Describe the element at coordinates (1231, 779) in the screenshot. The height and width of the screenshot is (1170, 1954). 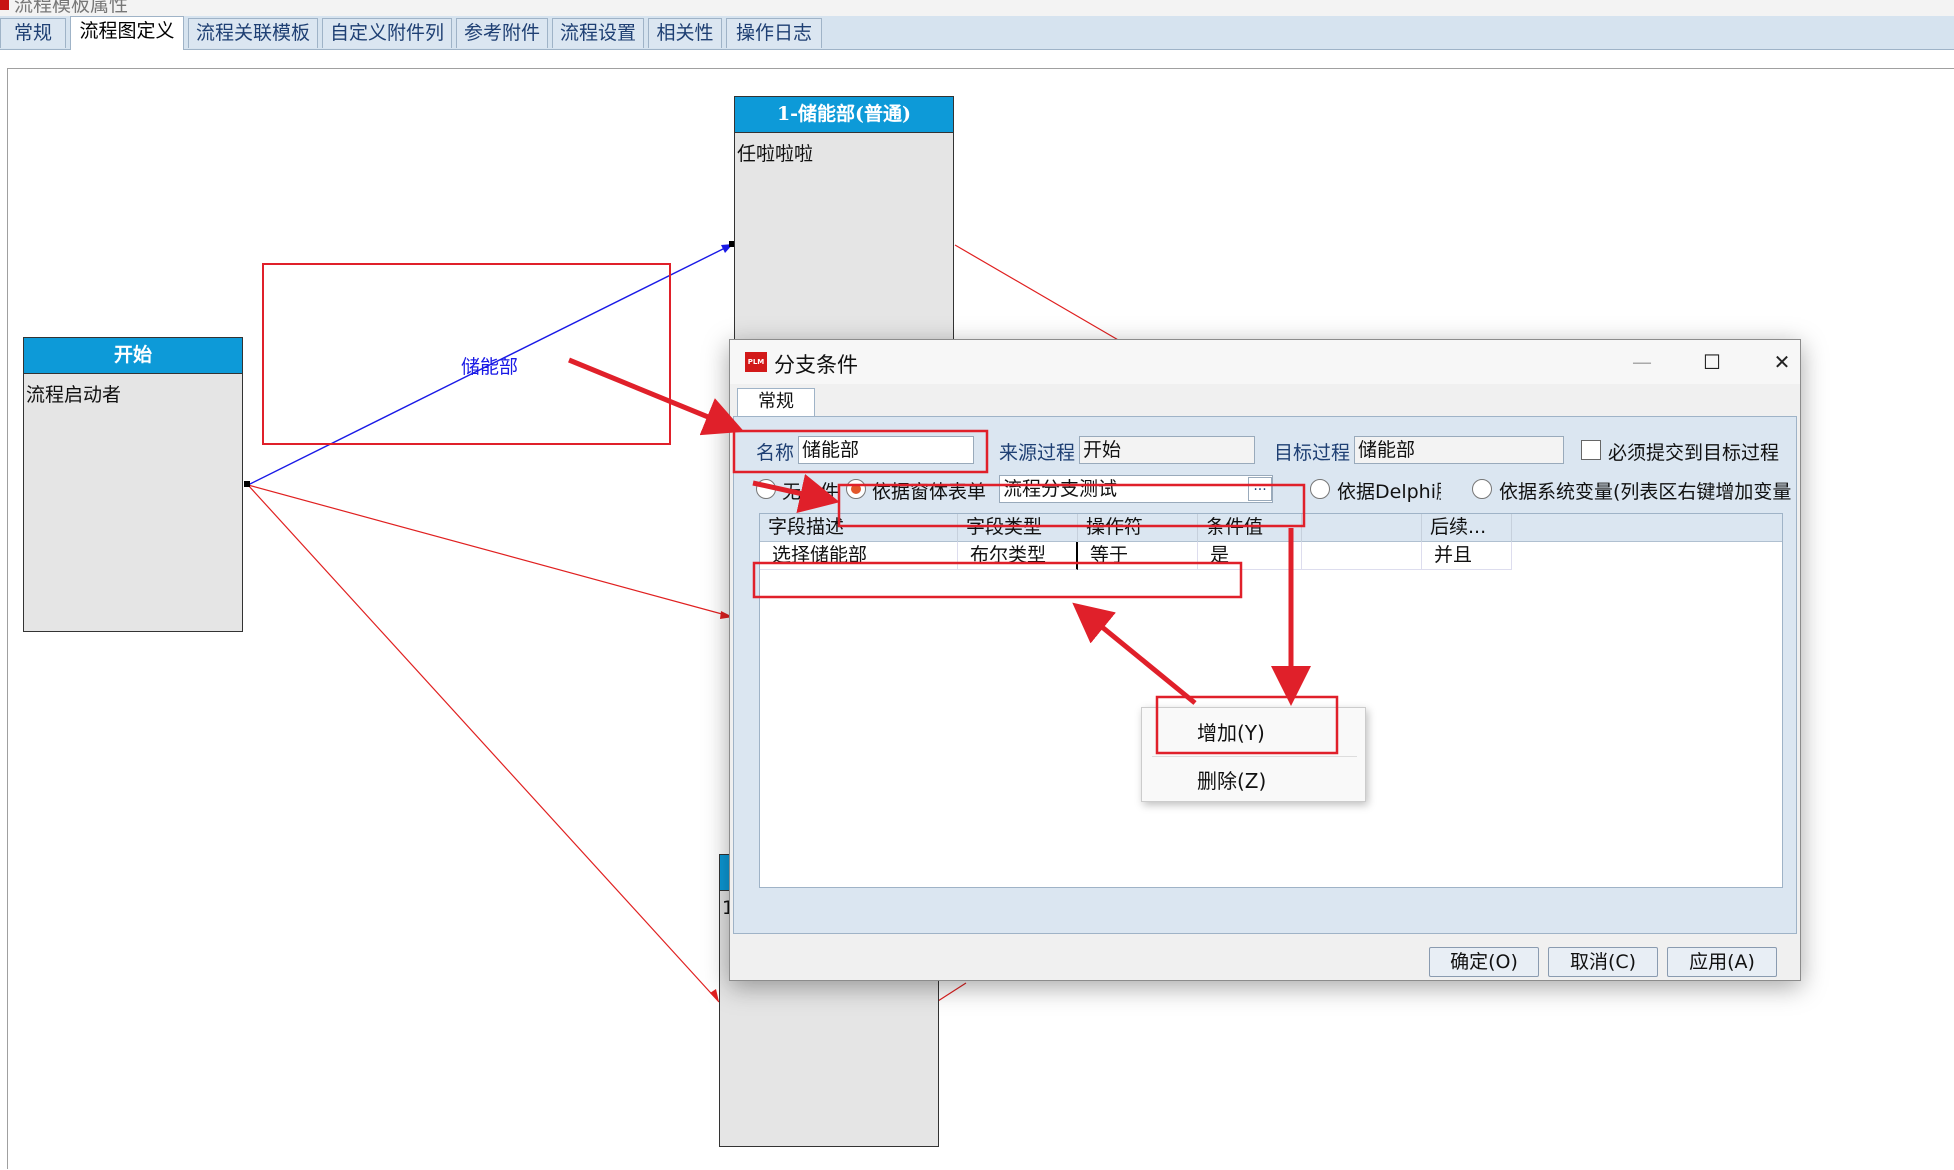
I see `menu-item-delete: 删除(Z)` at that location.